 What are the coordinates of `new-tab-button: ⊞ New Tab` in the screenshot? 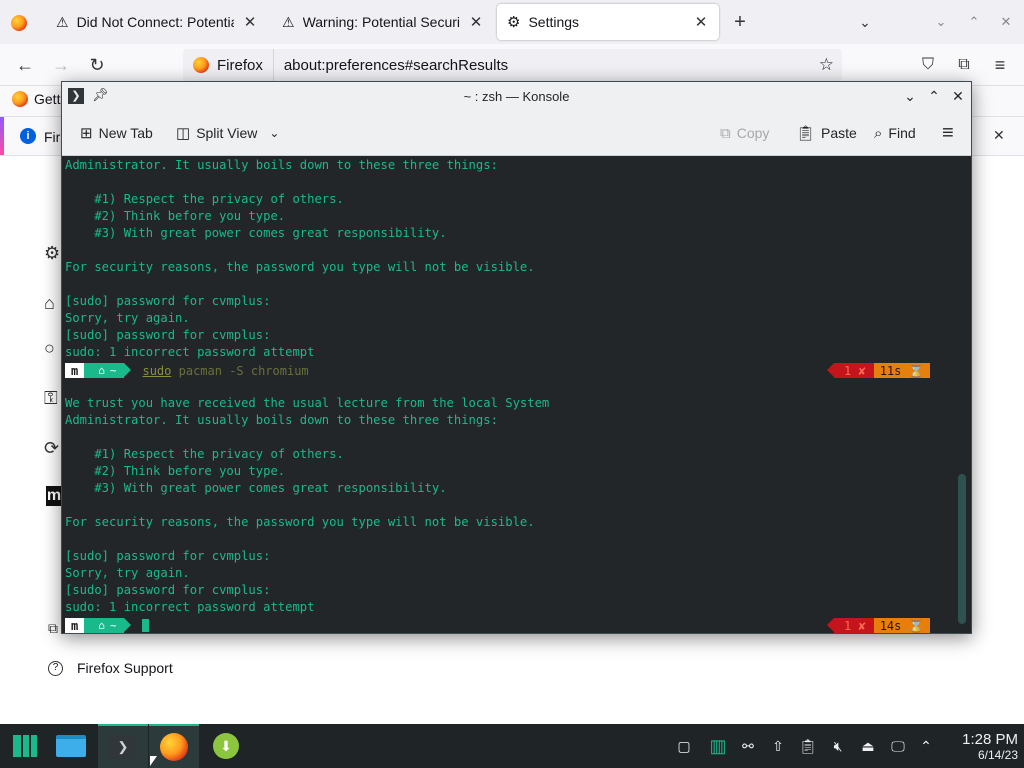 It's located at (116, 133).